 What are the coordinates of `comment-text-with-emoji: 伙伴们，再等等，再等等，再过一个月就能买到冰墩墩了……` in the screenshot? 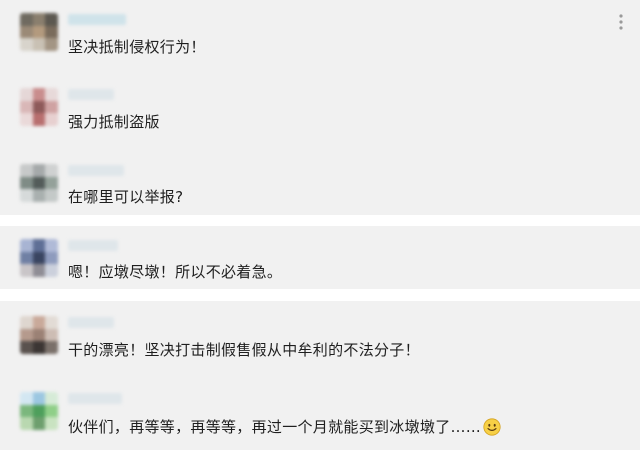 It's located at (284, 426).